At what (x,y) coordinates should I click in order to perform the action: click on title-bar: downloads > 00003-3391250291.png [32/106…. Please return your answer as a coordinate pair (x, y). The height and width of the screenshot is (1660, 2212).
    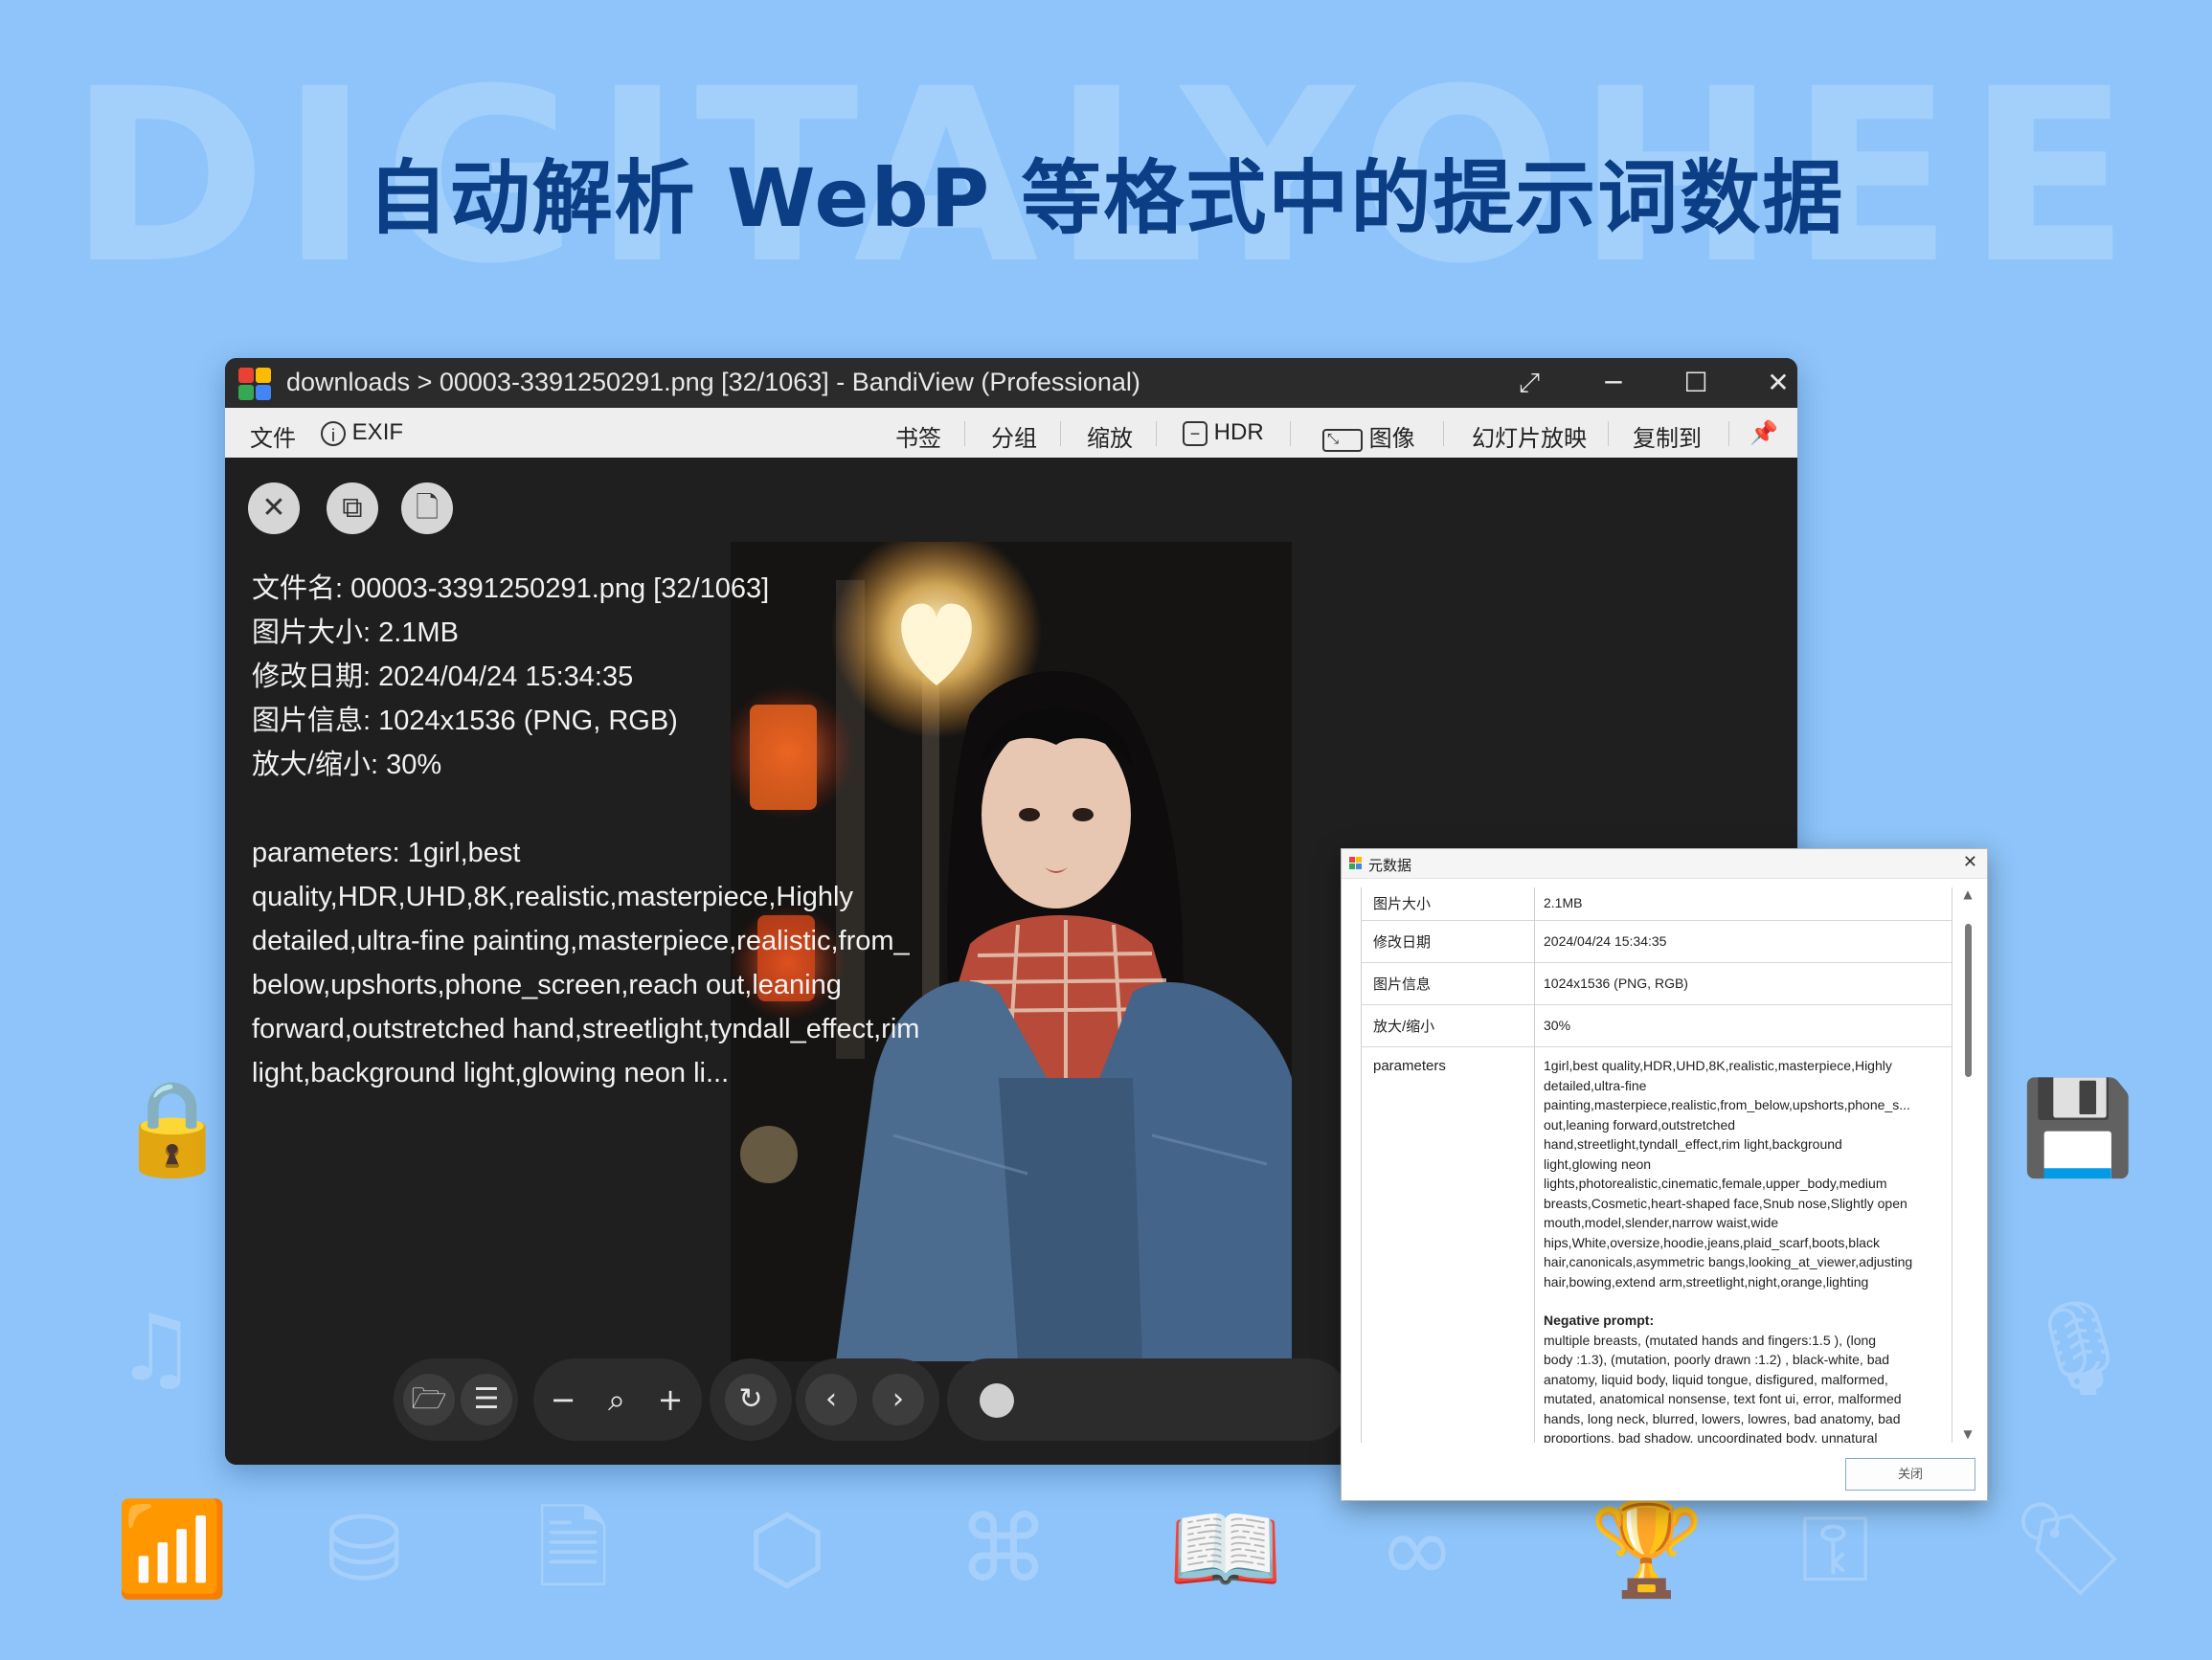
    Looking at the image, I should click on (1011, 383).